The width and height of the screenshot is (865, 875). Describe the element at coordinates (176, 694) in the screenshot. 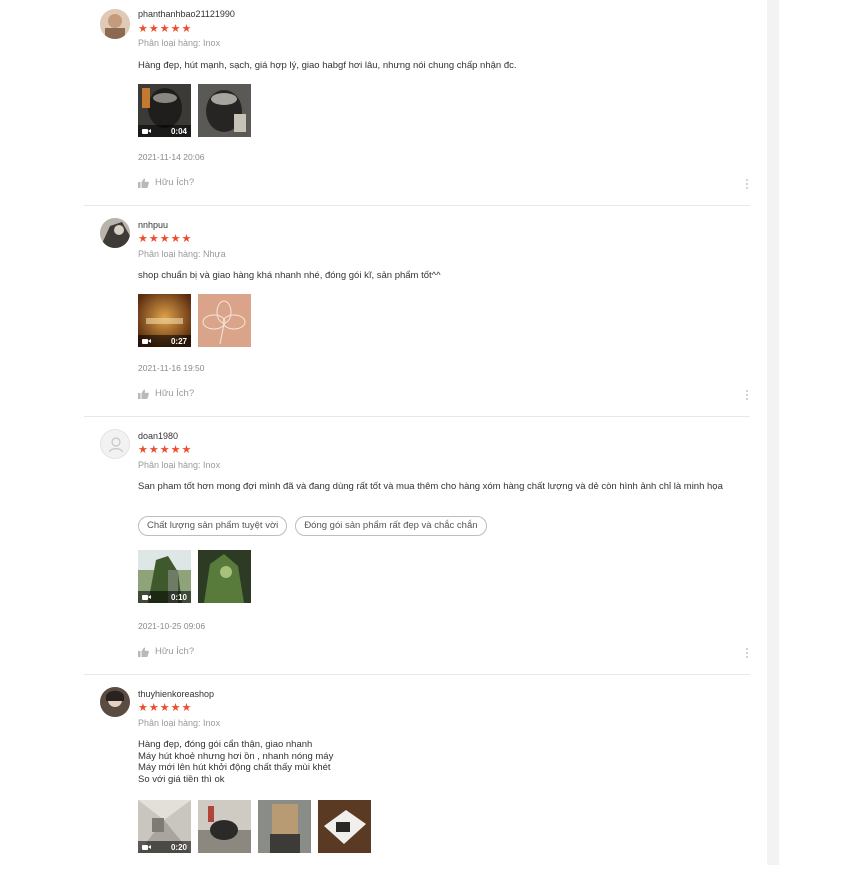

I see `username: thuyhienkoreashop` at that location.